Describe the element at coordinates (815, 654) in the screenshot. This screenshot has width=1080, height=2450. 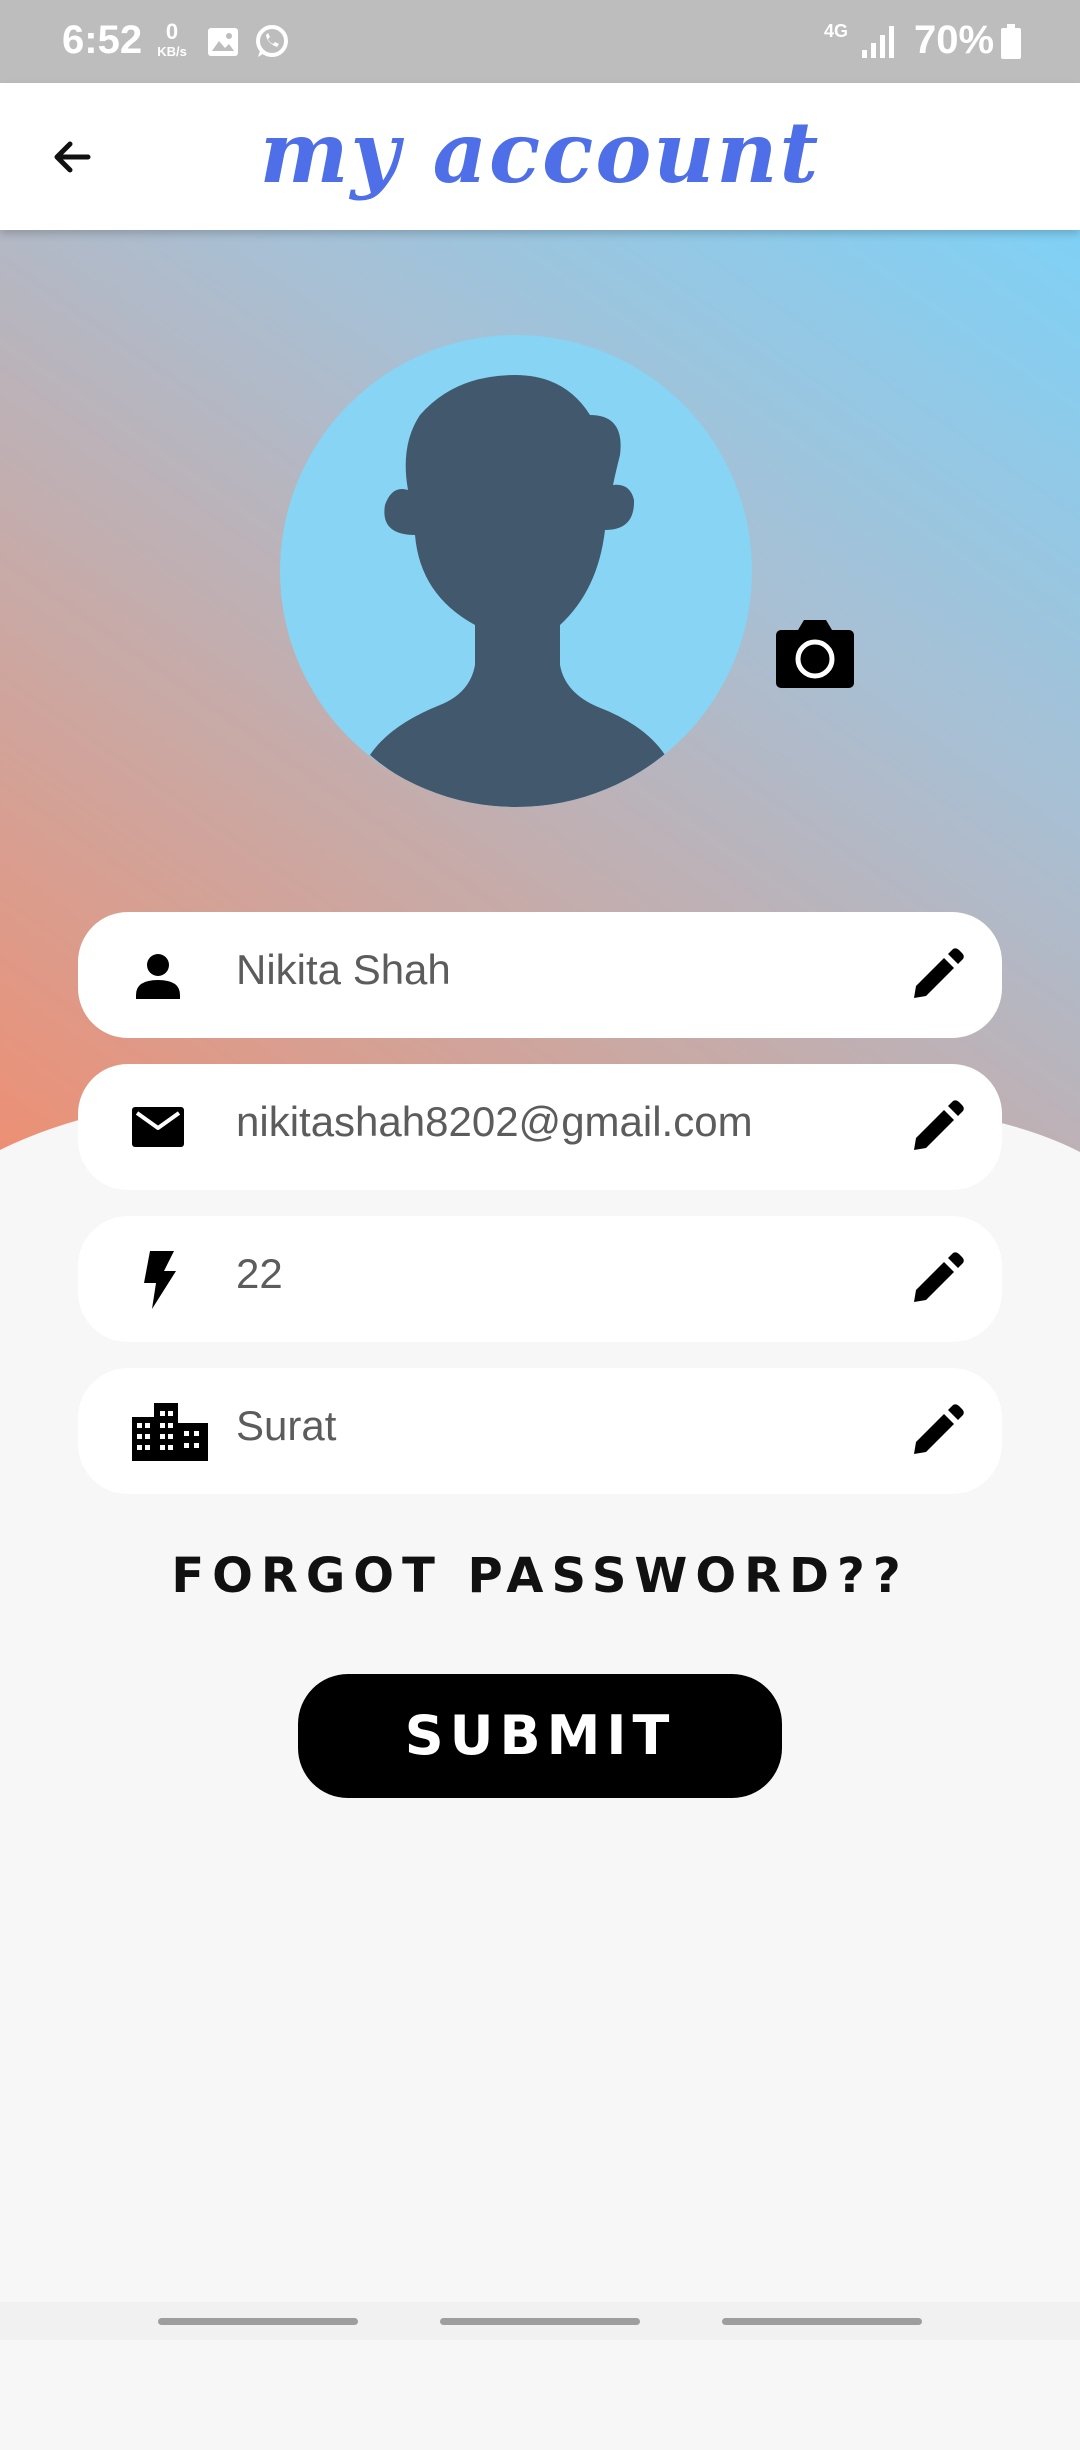
I see `camera-icon` at that location.